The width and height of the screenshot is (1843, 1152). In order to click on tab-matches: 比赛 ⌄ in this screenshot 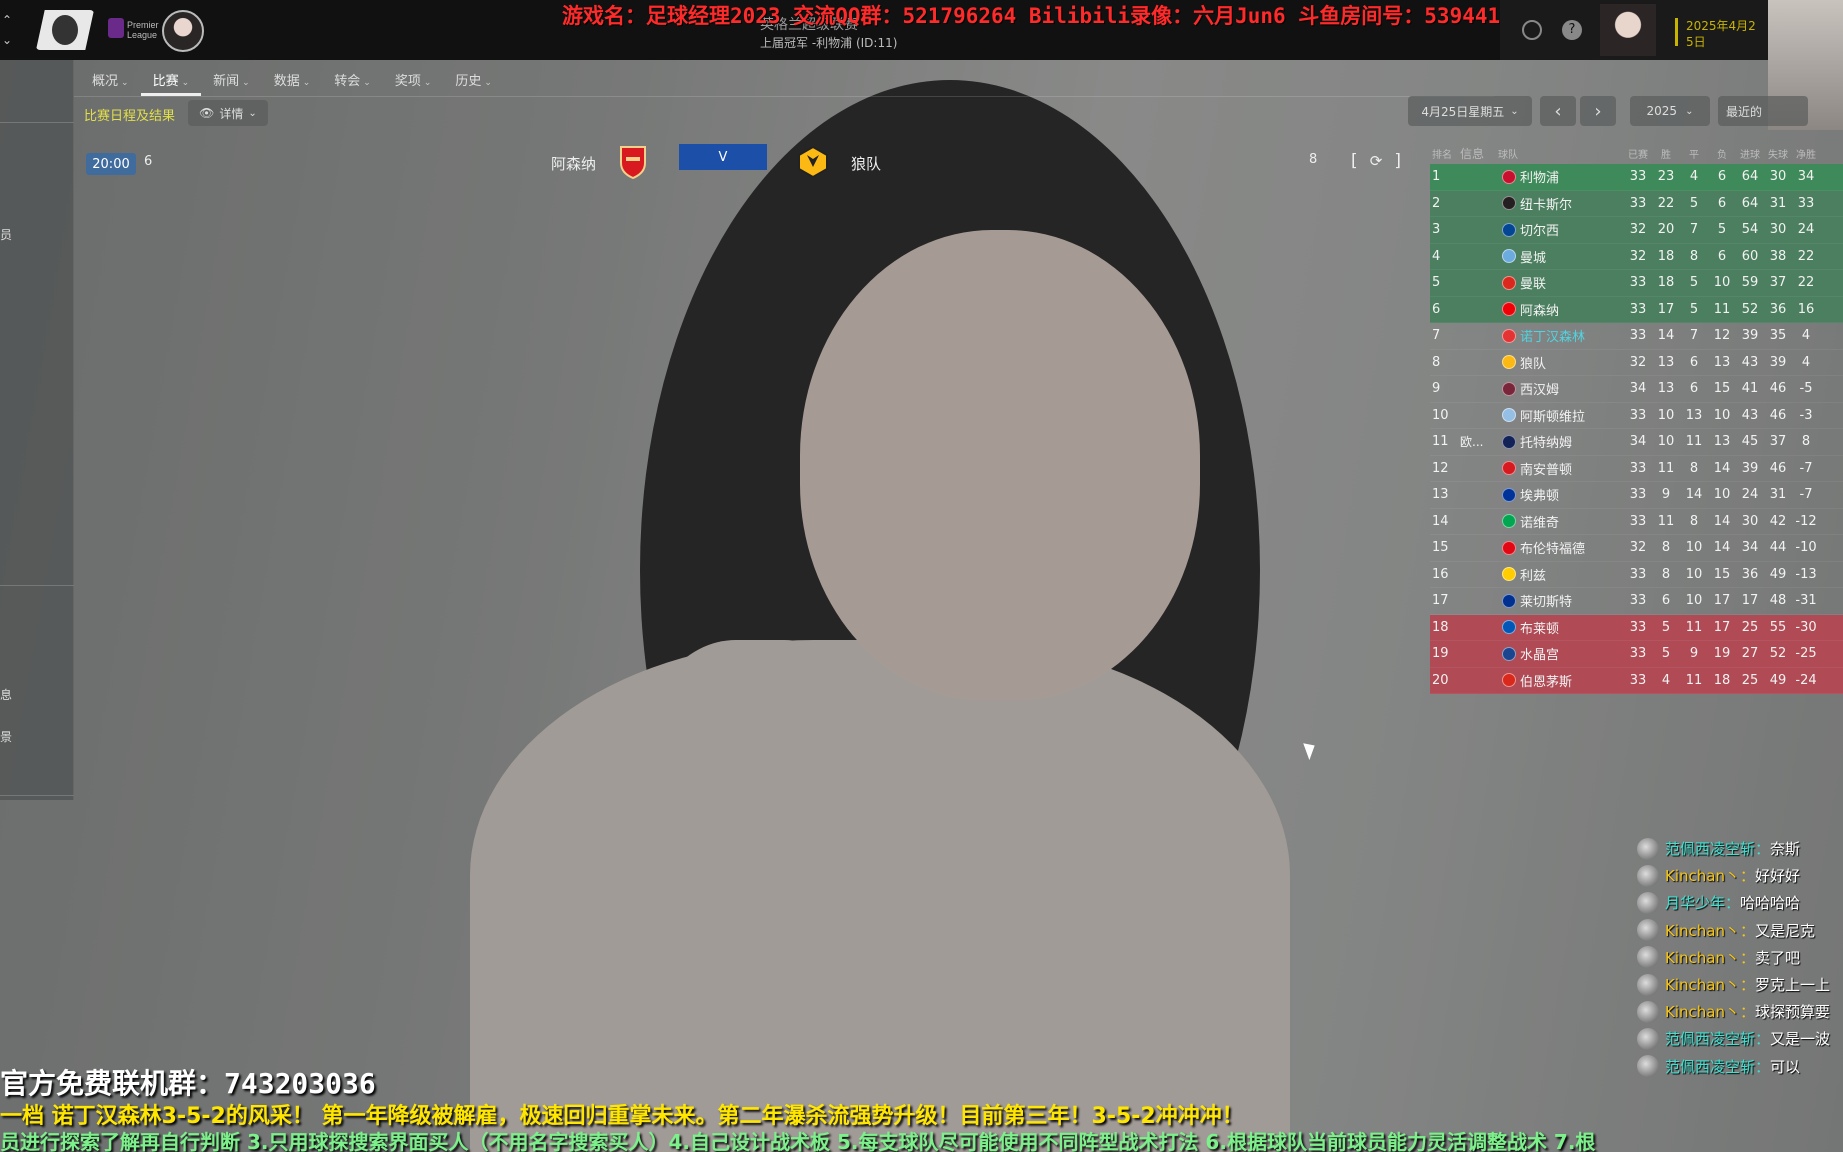, I will do `click(171, 79)`.